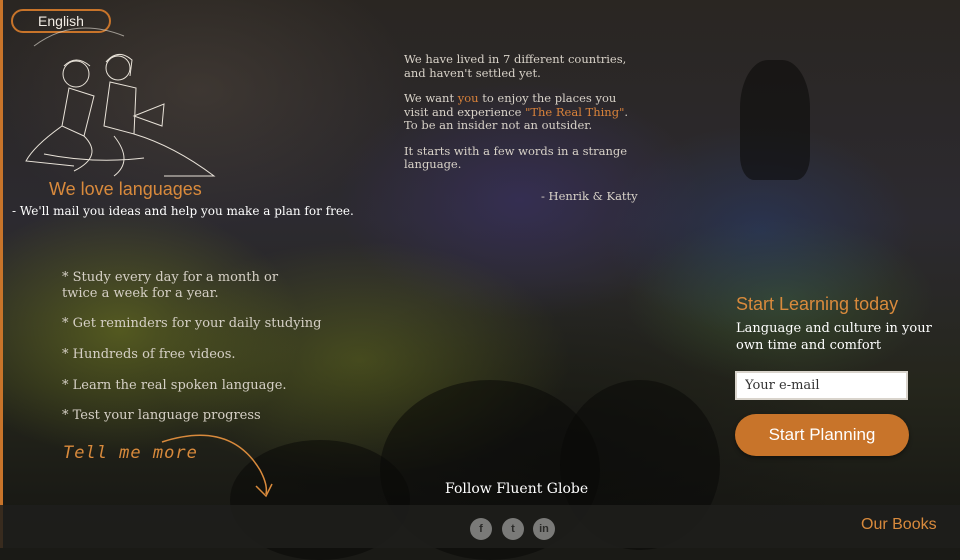 This screenshot has width=960, height=560. What do you see at coordinates (125, 189) in the screenshot?
I see `we-love-languages-heading: We love languages` at bounding box center [125, 189].